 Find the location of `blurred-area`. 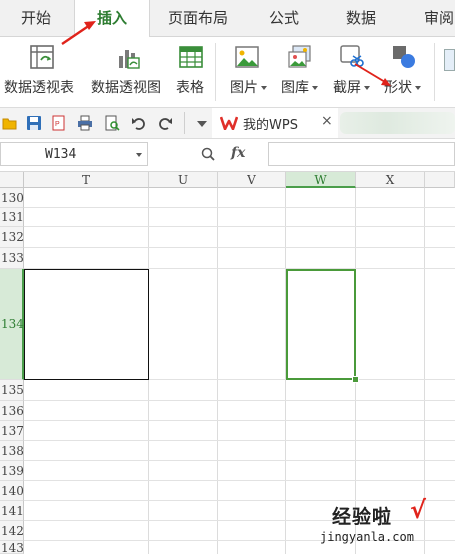

blurred-area is located at coordinates (397, 123).